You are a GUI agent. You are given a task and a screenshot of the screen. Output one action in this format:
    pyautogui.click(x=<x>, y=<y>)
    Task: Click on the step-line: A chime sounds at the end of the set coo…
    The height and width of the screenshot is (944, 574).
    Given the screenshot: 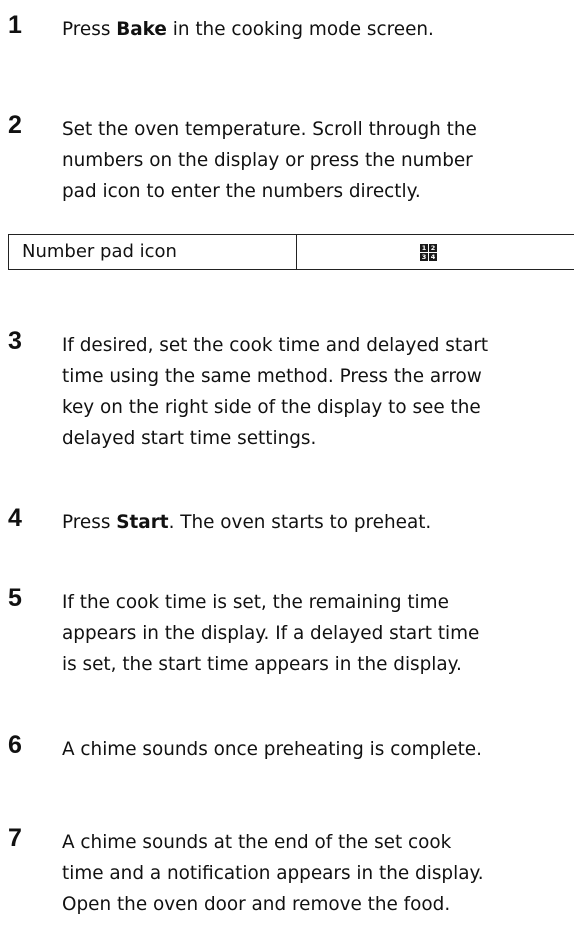 What is the action you would take?
    pyautogui.click(x=257, y=842)
    